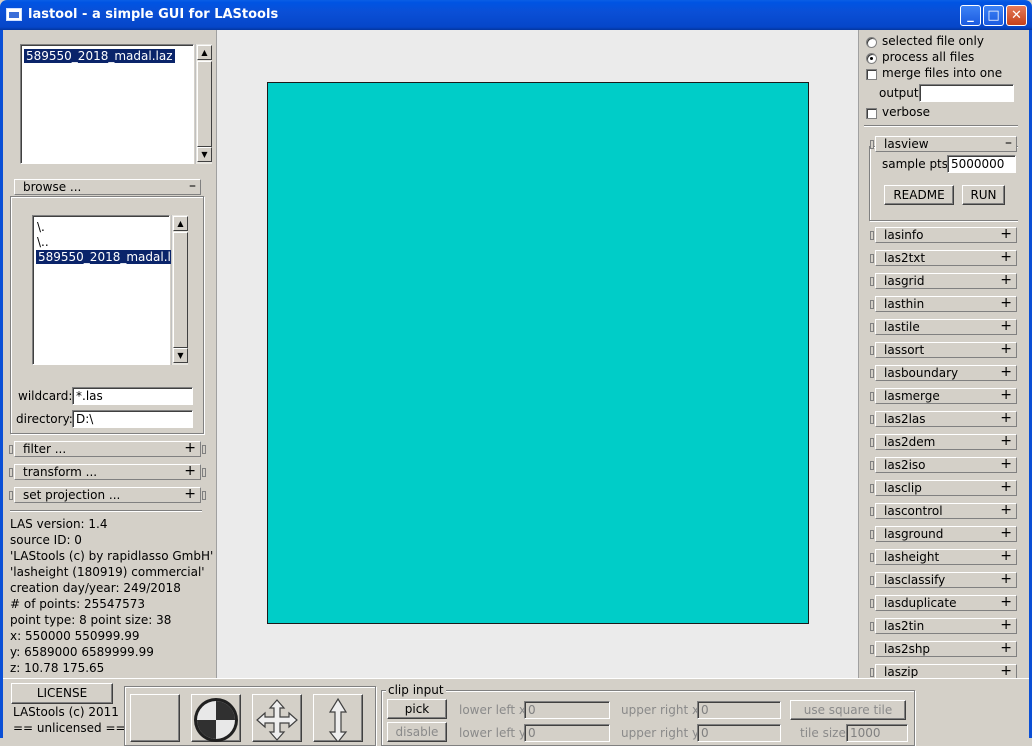 The height and width of the screenshot is (746, 1032). I want to click on run-button: RUN, so click(983, 195).